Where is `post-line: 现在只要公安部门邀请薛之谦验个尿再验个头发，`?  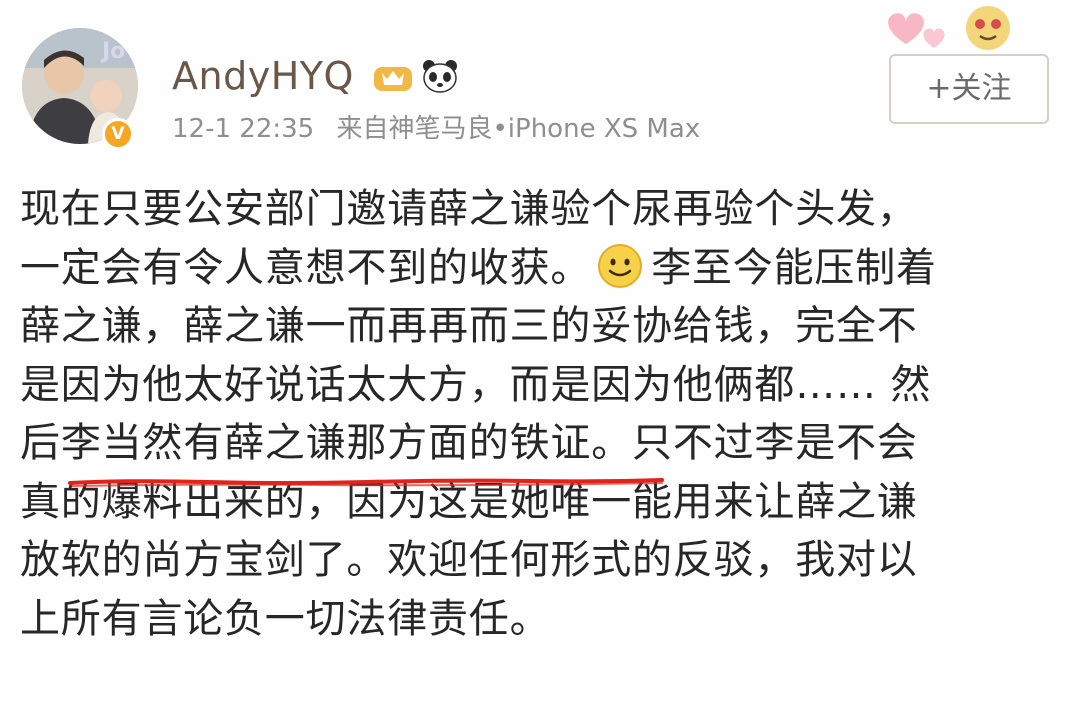 post-line: 现在只要公安部门邀请薛之谦验个尿再验个头发， is located at coordinates (542, 209).